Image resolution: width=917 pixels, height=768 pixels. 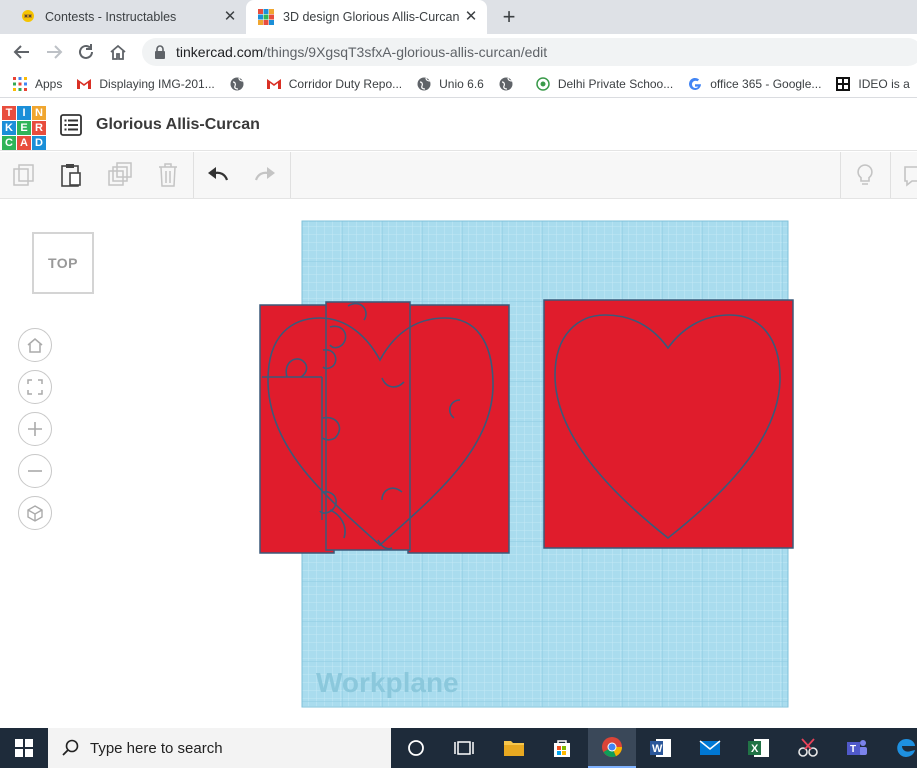 I want to click on redo-icon, so click(x=265, y=175).